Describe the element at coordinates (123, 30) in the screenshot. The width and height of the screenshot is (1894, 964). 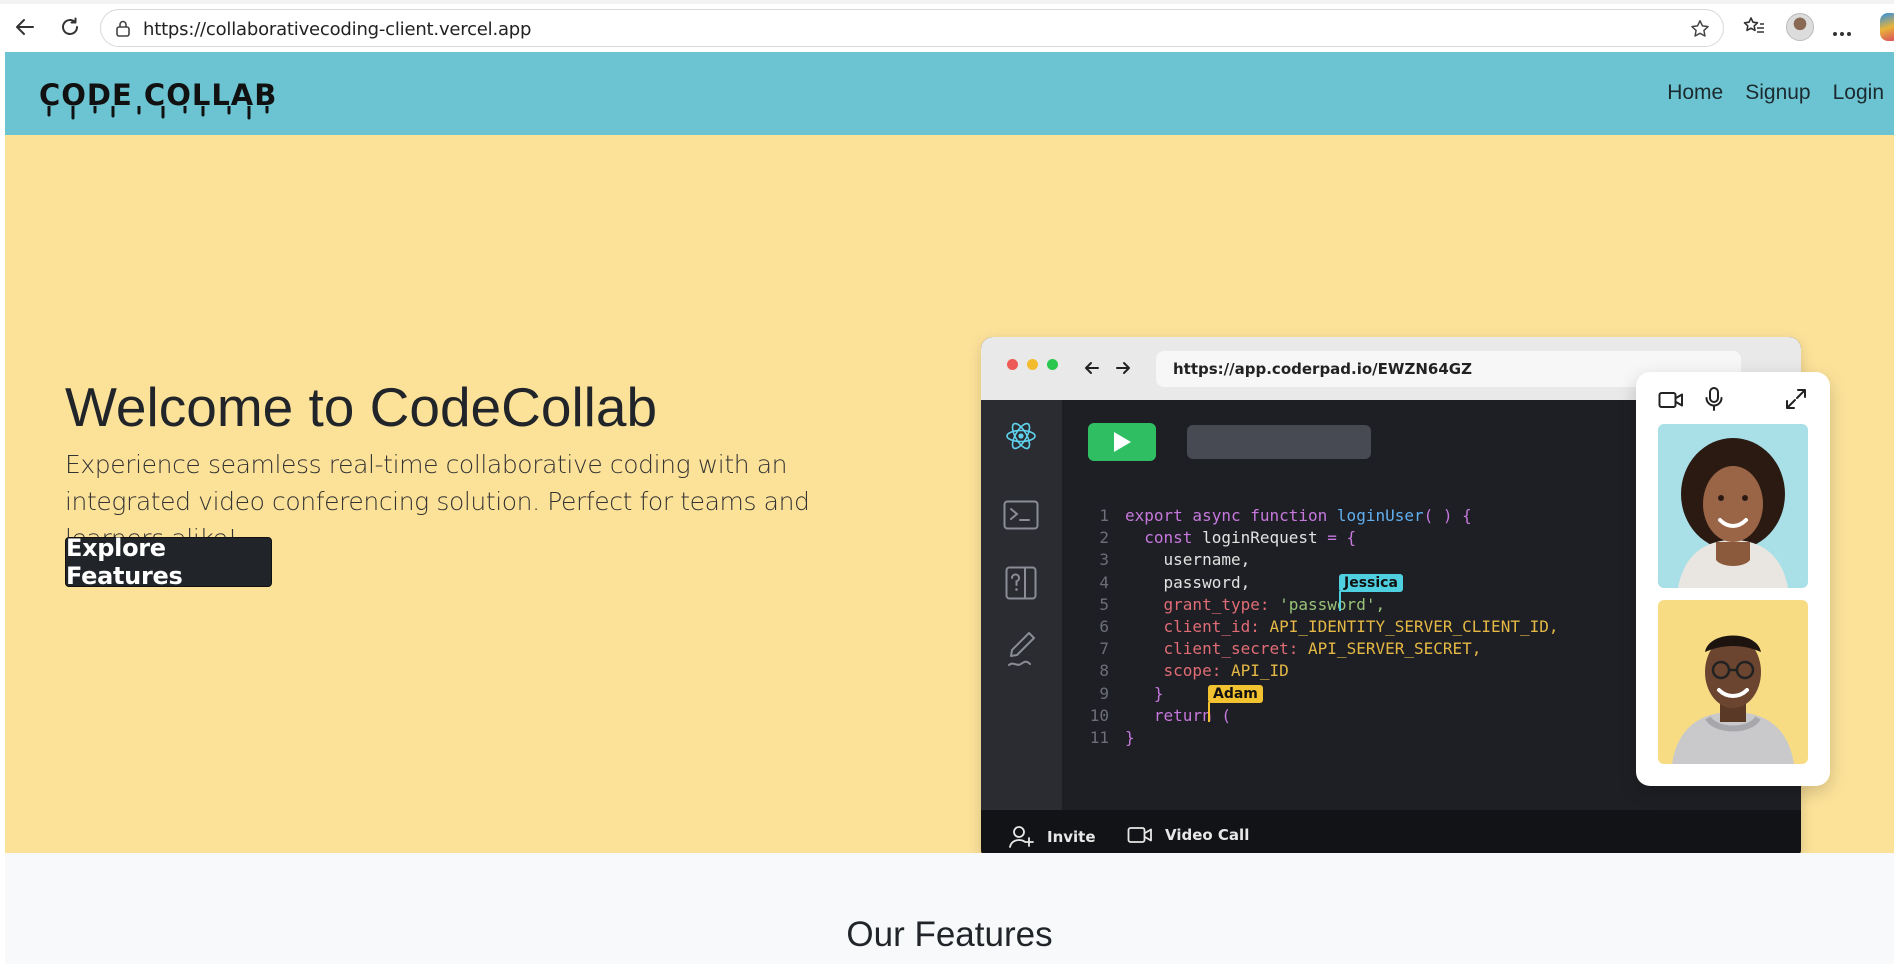
I see `lock-icon` at that location.